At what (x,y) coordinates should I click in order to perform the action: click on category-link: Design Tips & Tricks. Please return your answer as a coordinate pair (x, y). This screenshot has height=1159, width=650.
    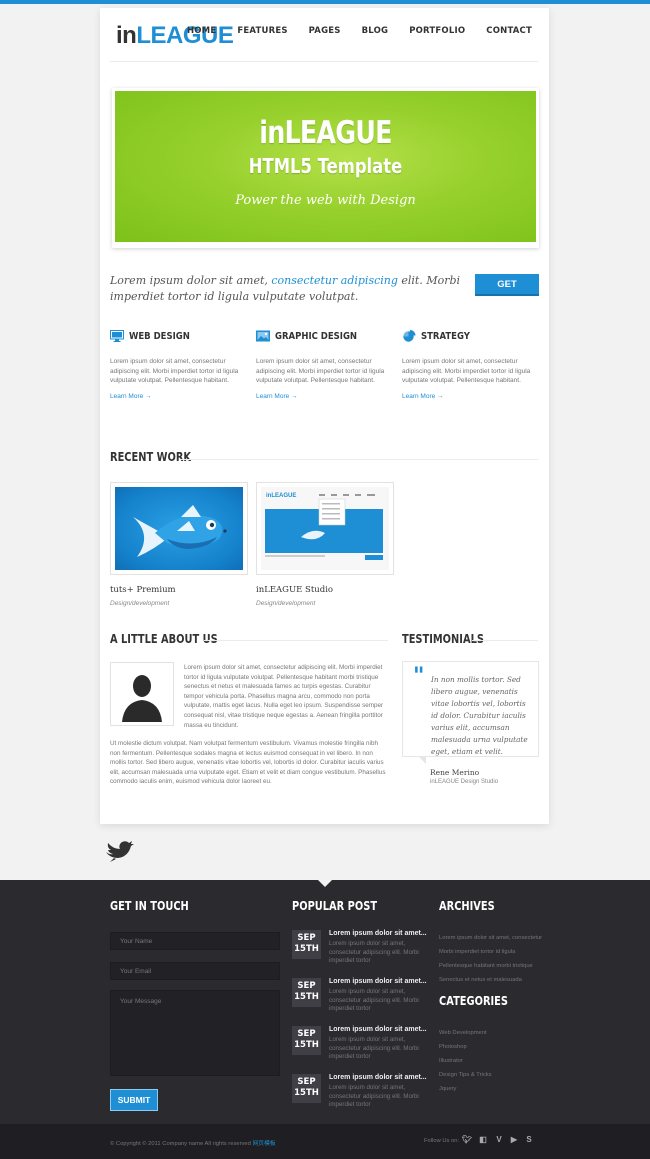
    Looking at the image, I should click on (465, 1075).